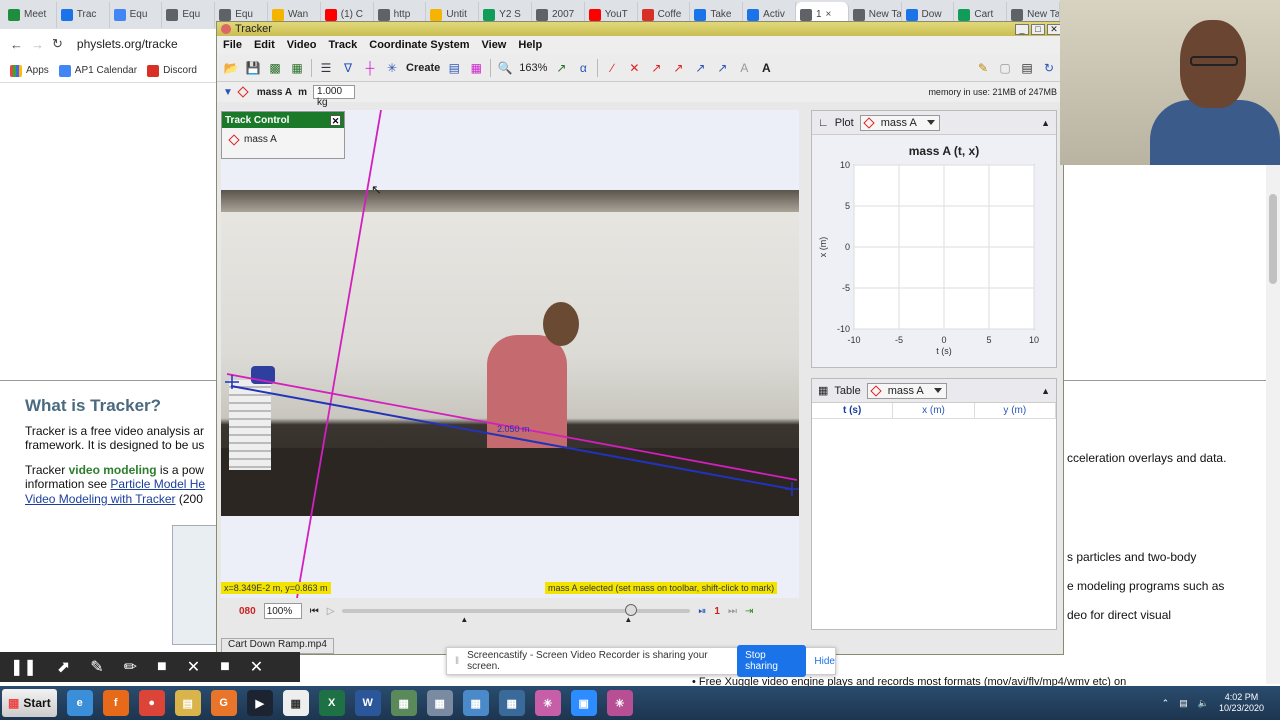 This screenshot has height=720, width=1280. Describe the element at coordinates (295, 703) in the screenshot. I see `calculator-icon: ▦` at that location.